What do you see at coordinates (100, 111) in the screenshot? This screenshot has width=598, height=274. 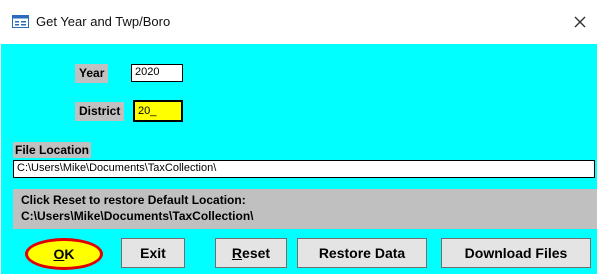 I see `district-label: District` at bounding box center [100, 111].